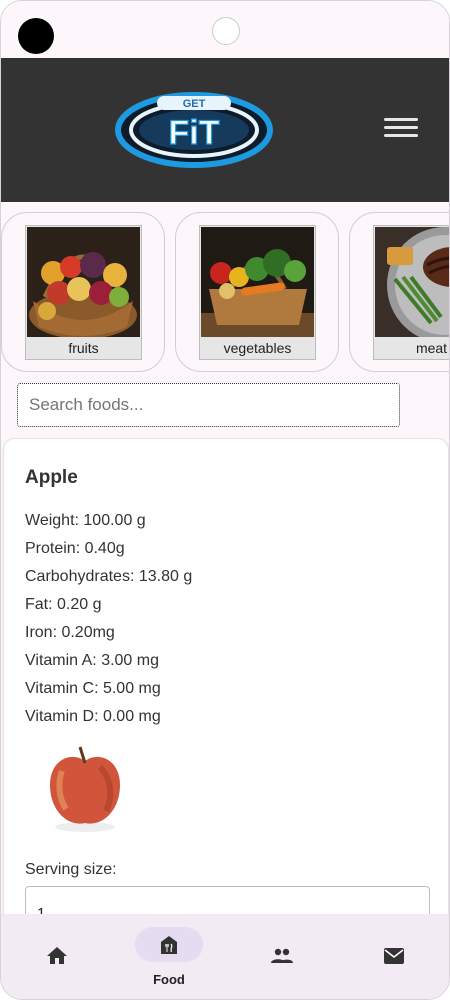 This screenshot has width=450, height=1000. What do you see at coordinates (51, 477) in the screenshot?
I see `food-name: Apple` at bounding box center [51, 477].